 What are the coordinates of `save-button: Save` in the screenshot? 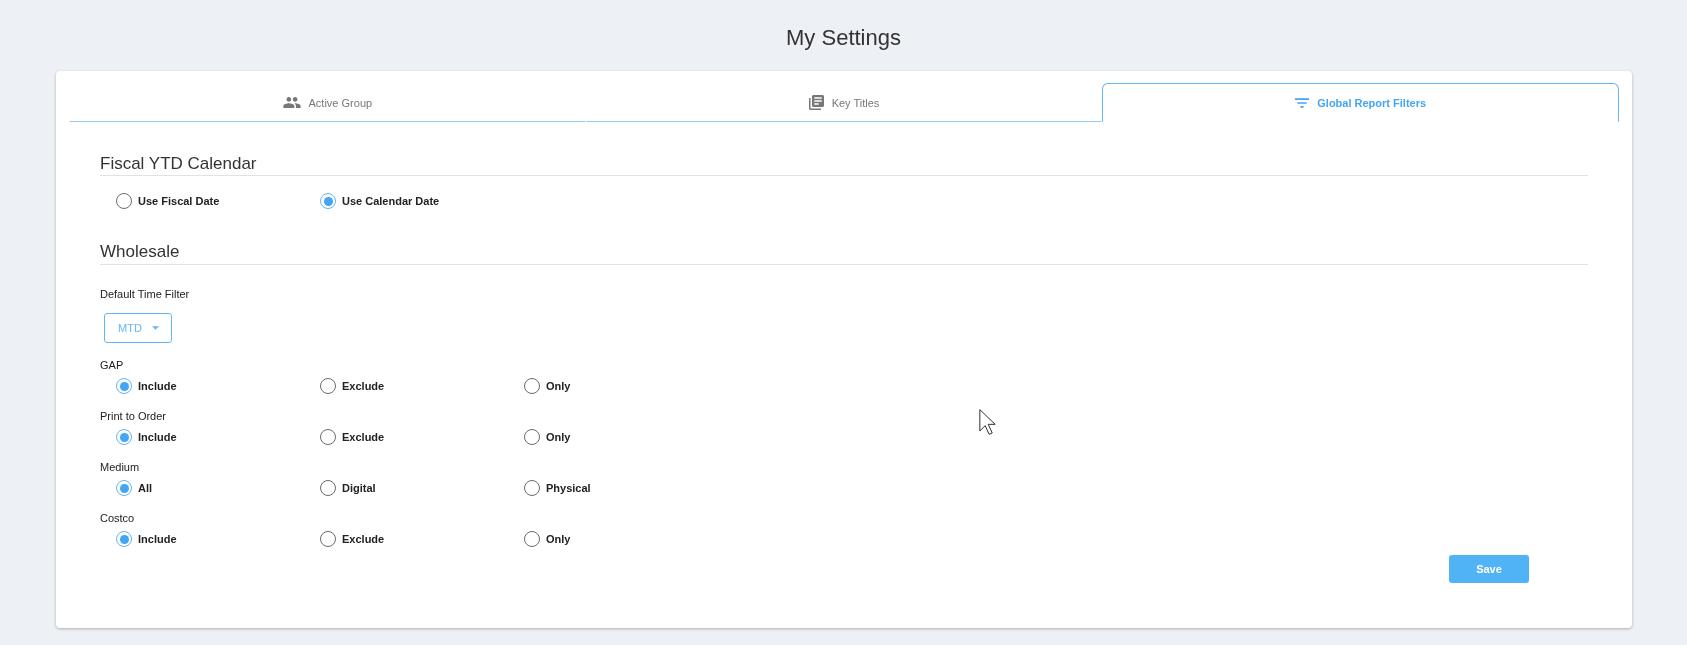 It's located at (1489, 569).